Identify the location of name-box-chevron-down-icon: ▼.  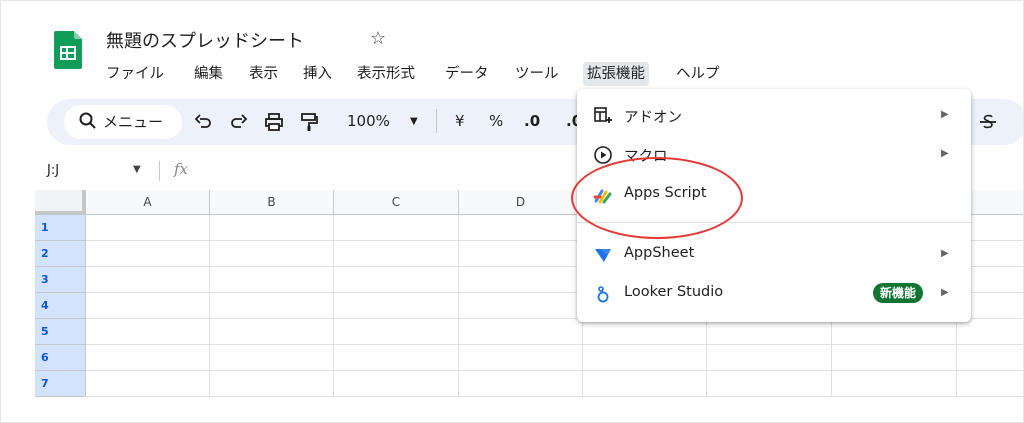
(137, 169).